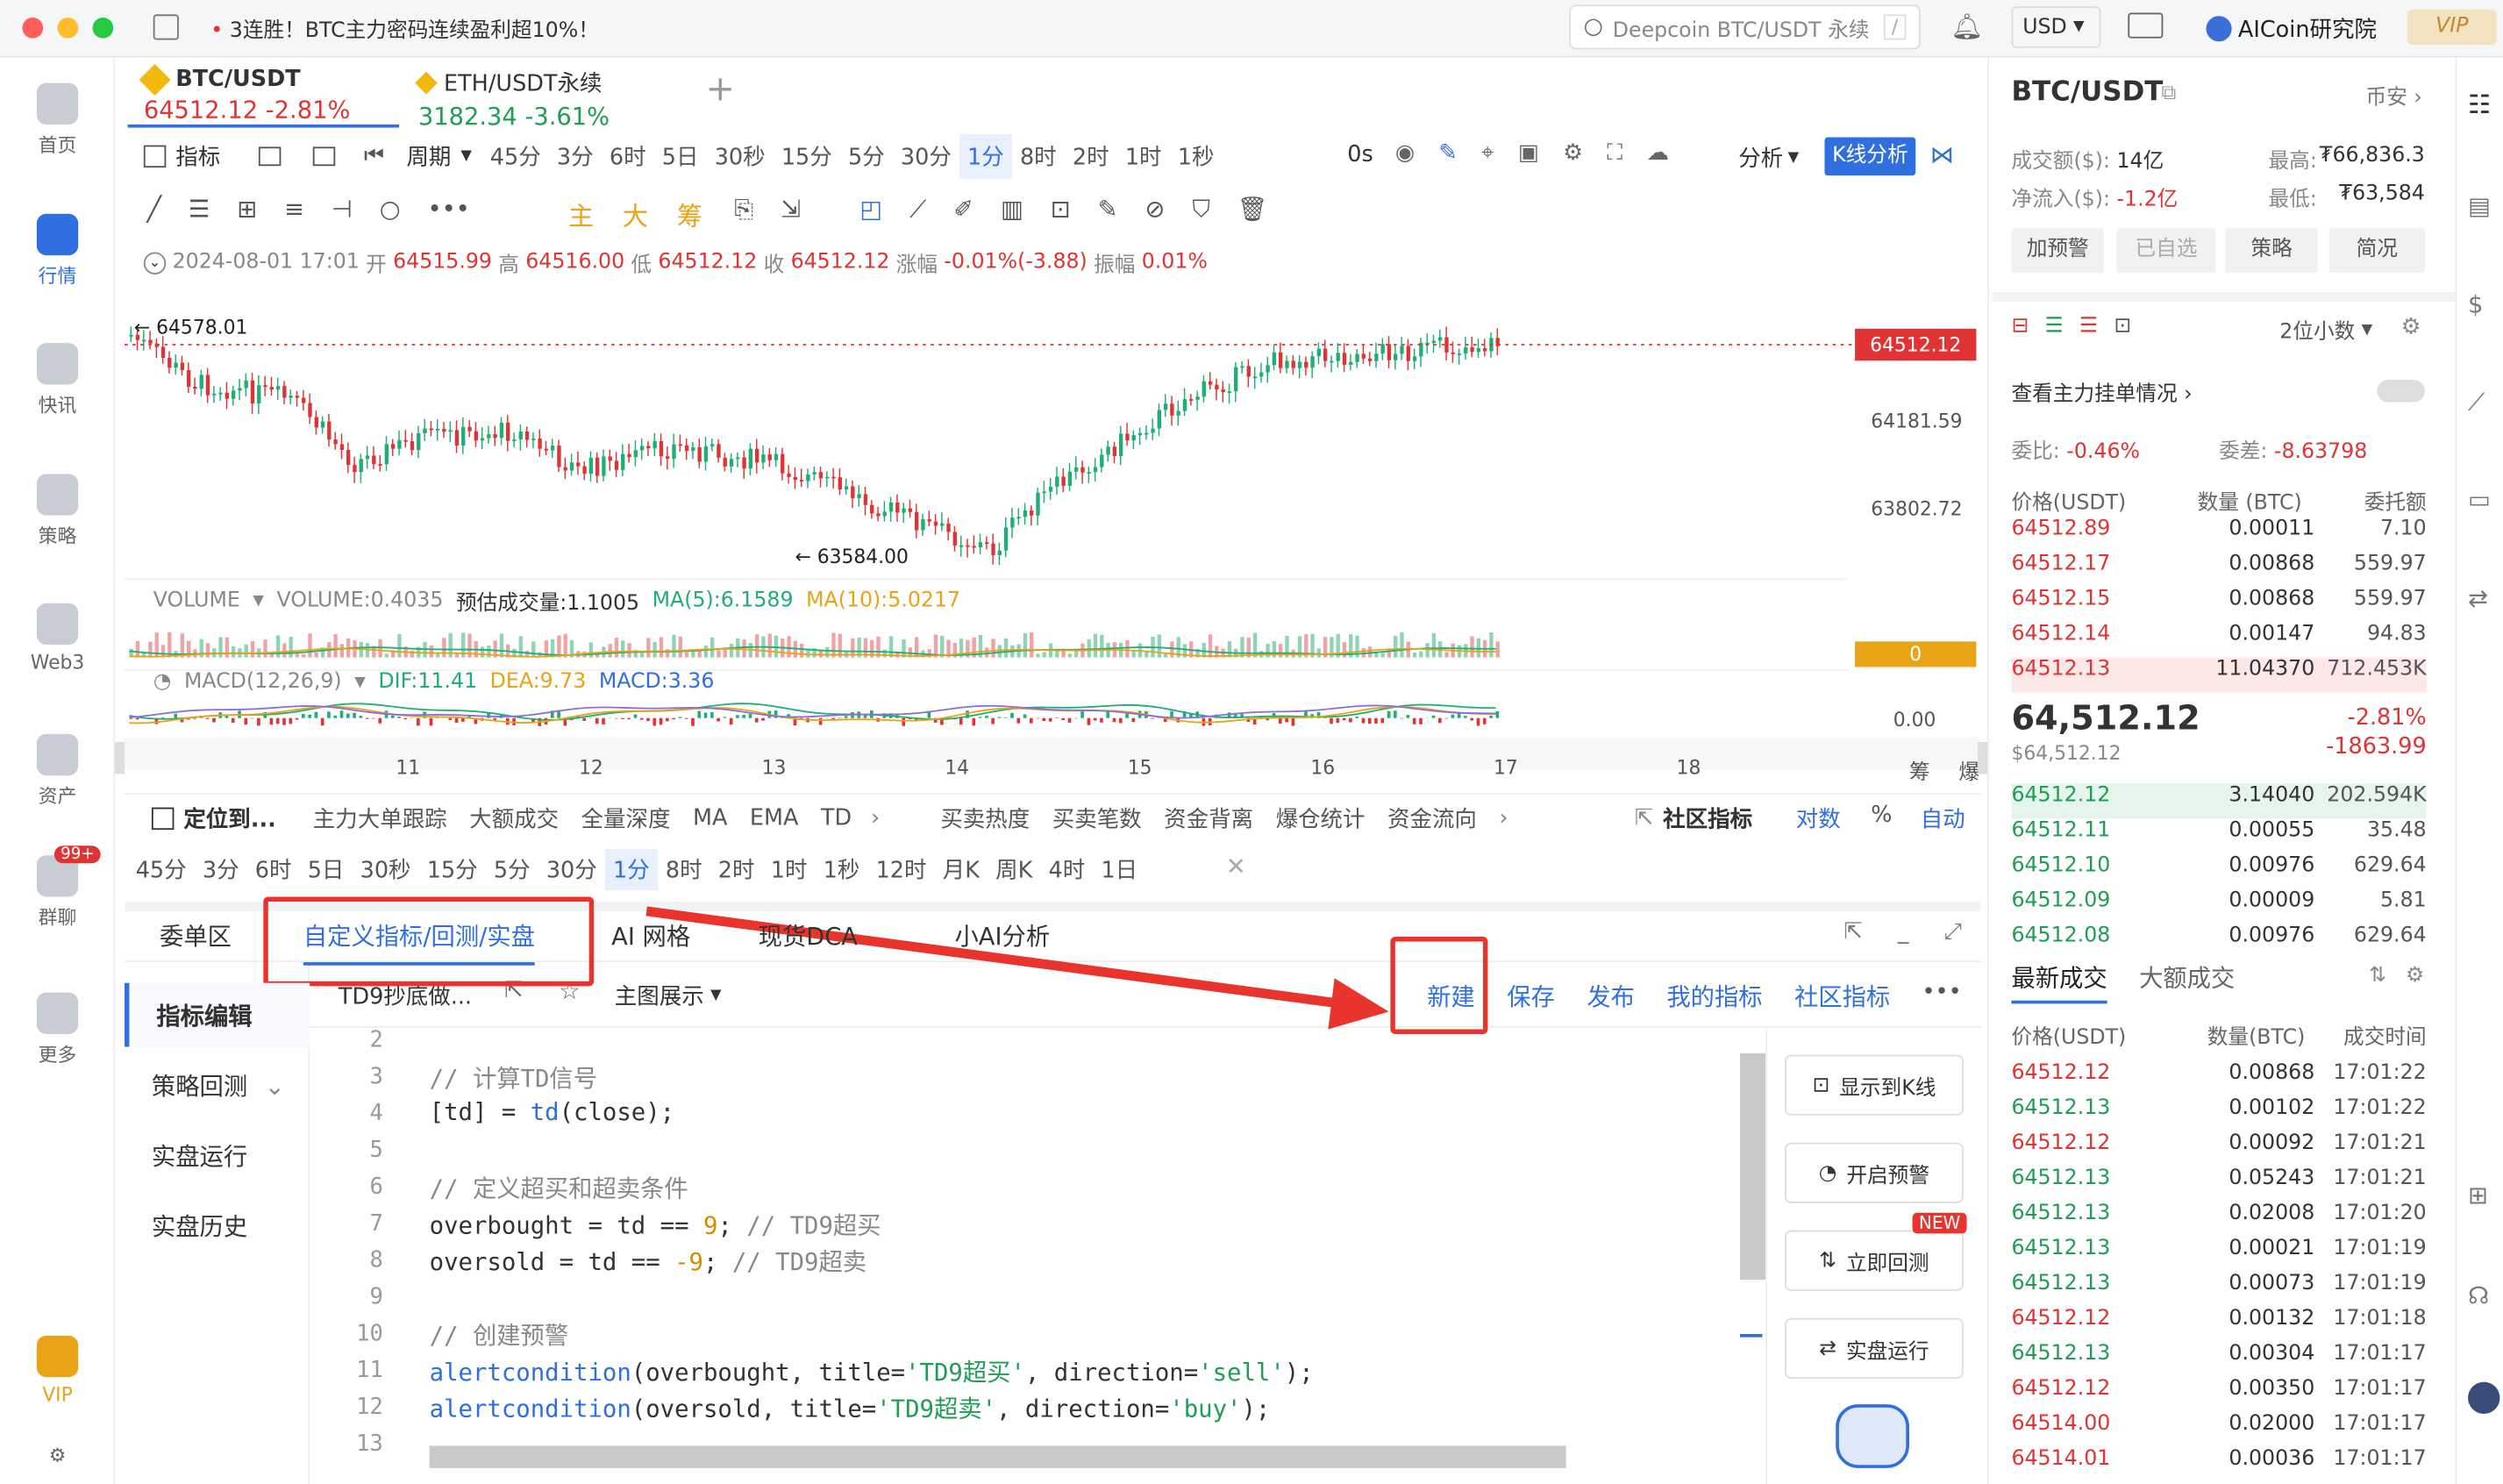 The height and width of the screenshot is (1484, 2503). What do you see at coordinates (2066, 753) in the screenshot?
I see `last-price-usd: $64,512.12` at bounding box center [2066, 753].